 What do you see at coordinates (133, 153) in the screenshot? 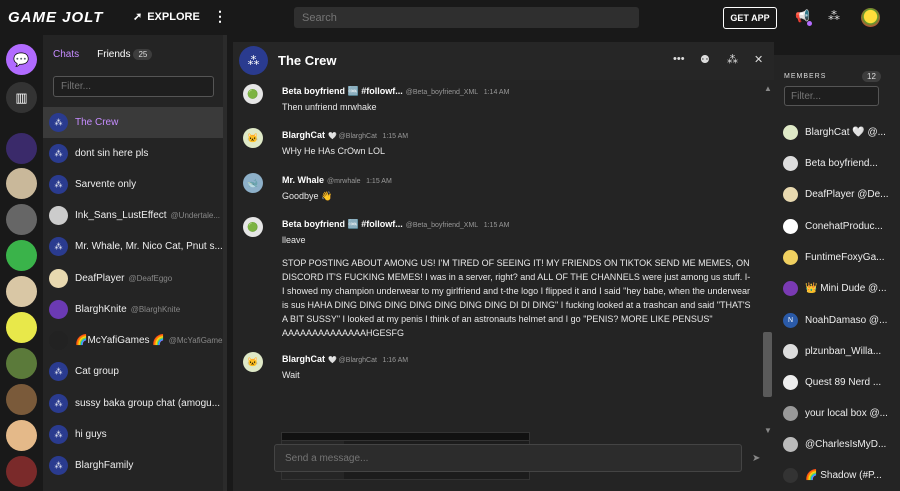
I see `chat-item: ⁂ dont sin here pls` at bounding box center [133, 153].